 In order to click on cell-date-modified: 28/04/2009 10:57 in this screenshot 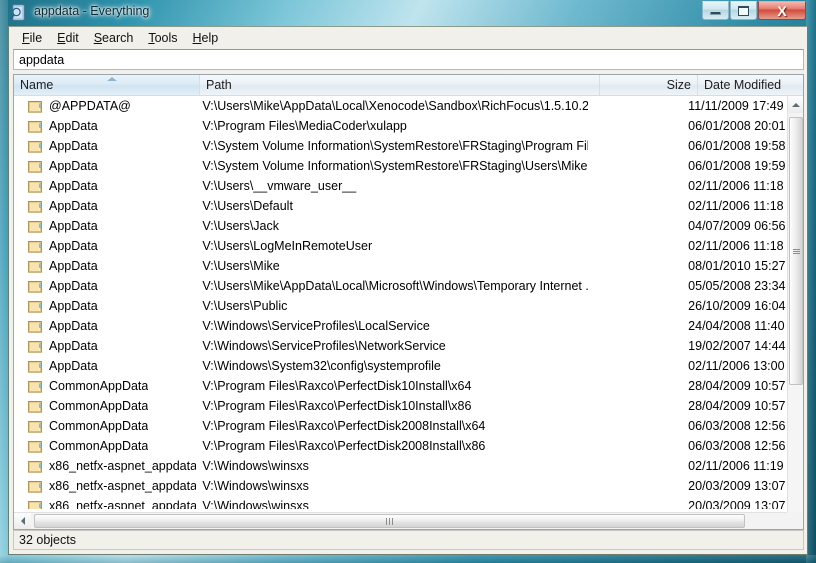, I will do `click(737, 386)`.